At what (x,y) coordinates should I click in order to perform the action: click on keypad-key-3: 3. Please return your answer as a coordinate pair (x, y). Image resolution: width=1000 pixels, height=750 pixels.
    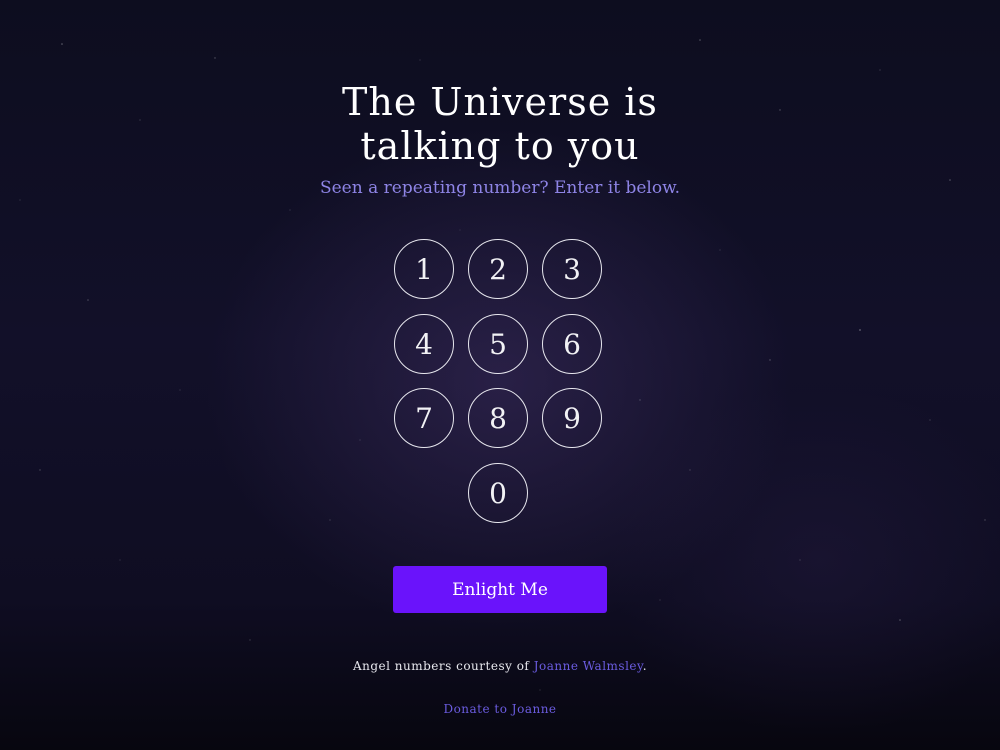
    Looking at the image, I should click on (572, 269).